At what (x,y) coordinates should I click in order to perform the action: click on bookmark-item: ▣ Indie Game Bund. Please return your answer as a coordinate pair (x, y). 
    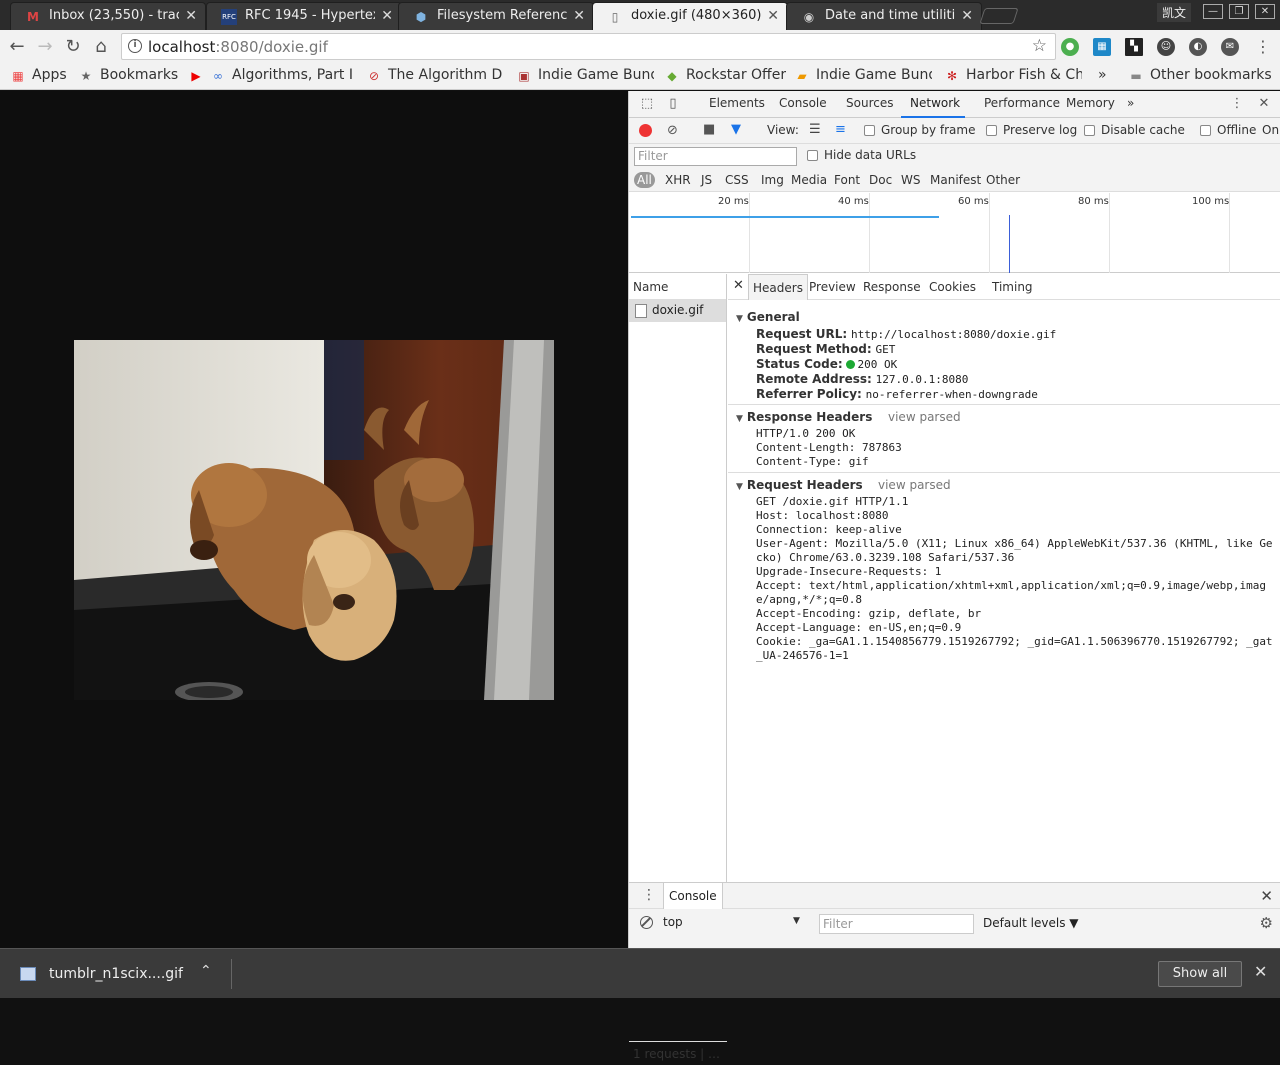
    Looking at the image, I should click on (585, 77).